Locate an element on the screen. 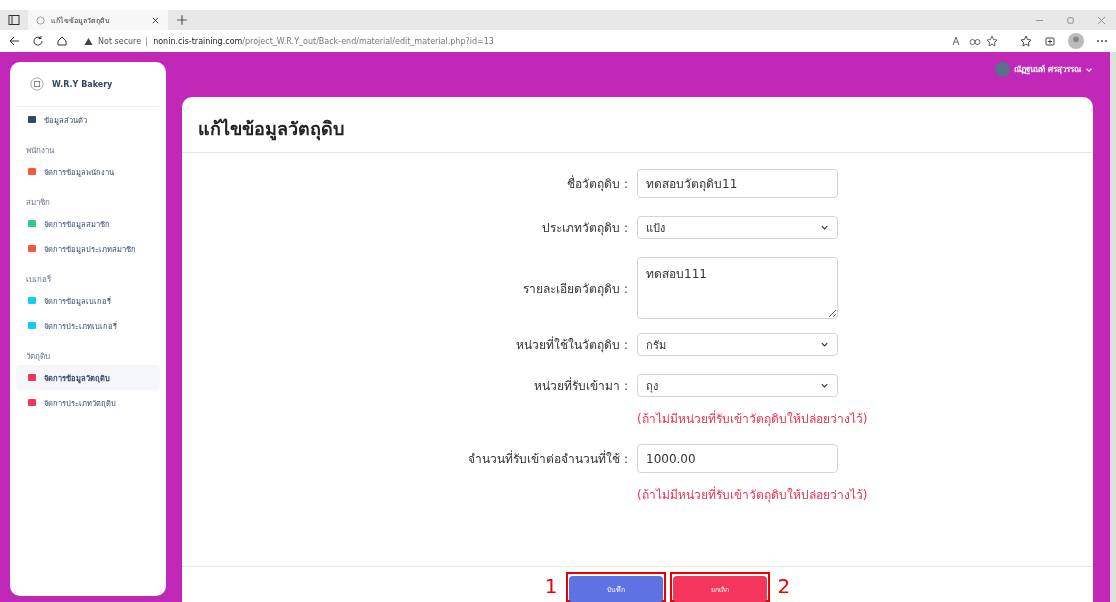 The image size is (1116, 602). input-field: 1000.00 is located at coordinates (737, 458).